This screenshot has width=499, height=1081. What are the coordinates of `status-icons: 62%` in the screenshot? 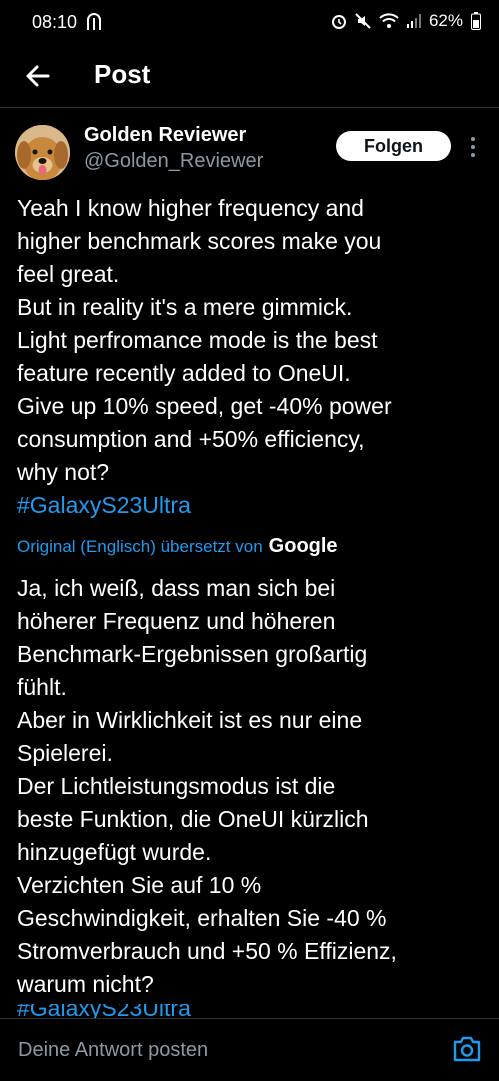 It's located at (406, 21).